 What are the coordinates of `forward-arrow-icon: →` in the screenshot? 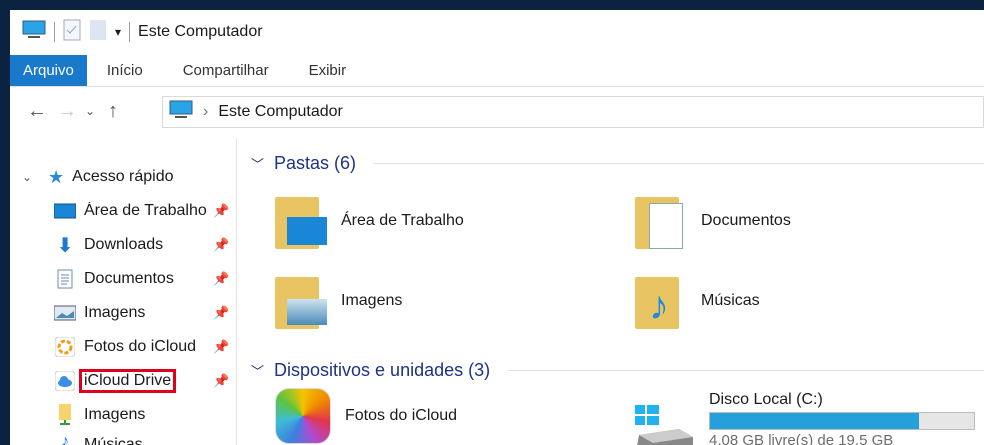 It's located at (67, 111).